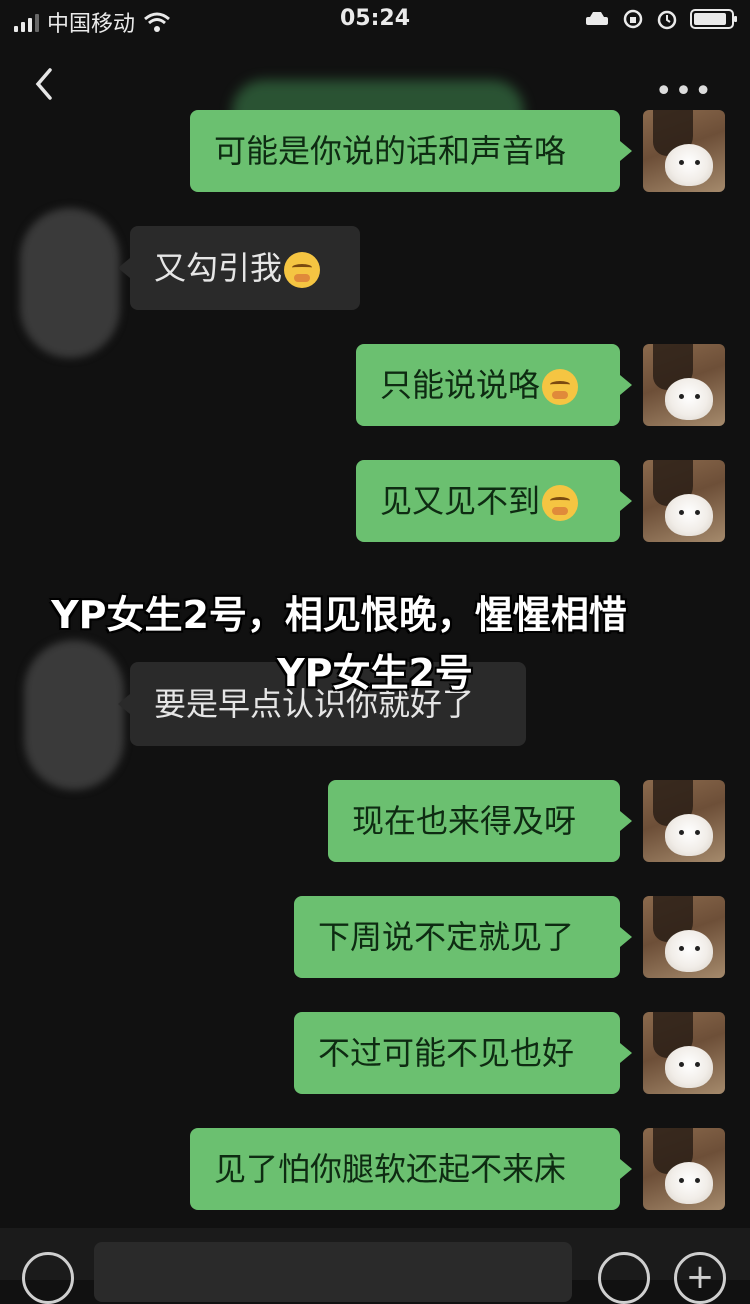 The height and width of the screenshot is (1304, 750). I want to click on message-bubble-outgoing: 只能说说咯, so click(488, 385).